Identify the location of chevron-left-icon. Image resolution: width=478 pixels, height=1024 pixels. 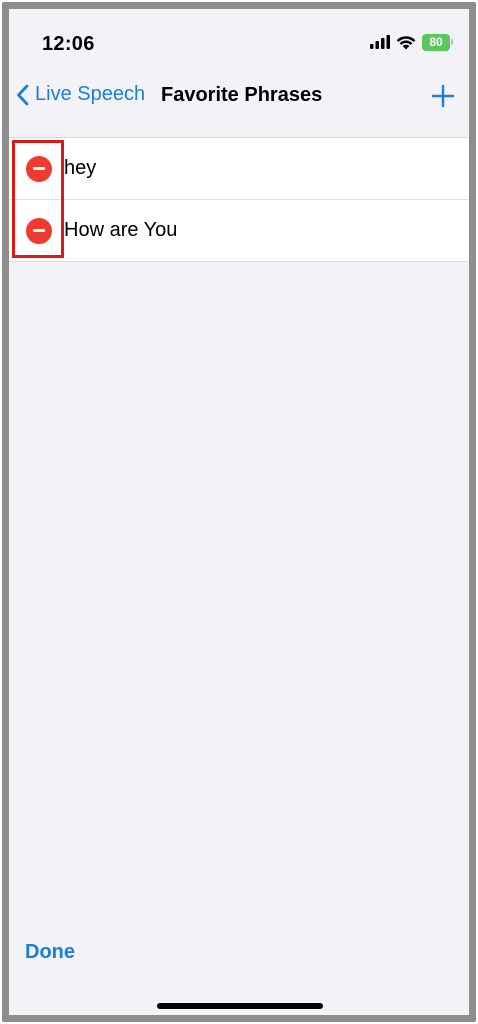
(22, 95).